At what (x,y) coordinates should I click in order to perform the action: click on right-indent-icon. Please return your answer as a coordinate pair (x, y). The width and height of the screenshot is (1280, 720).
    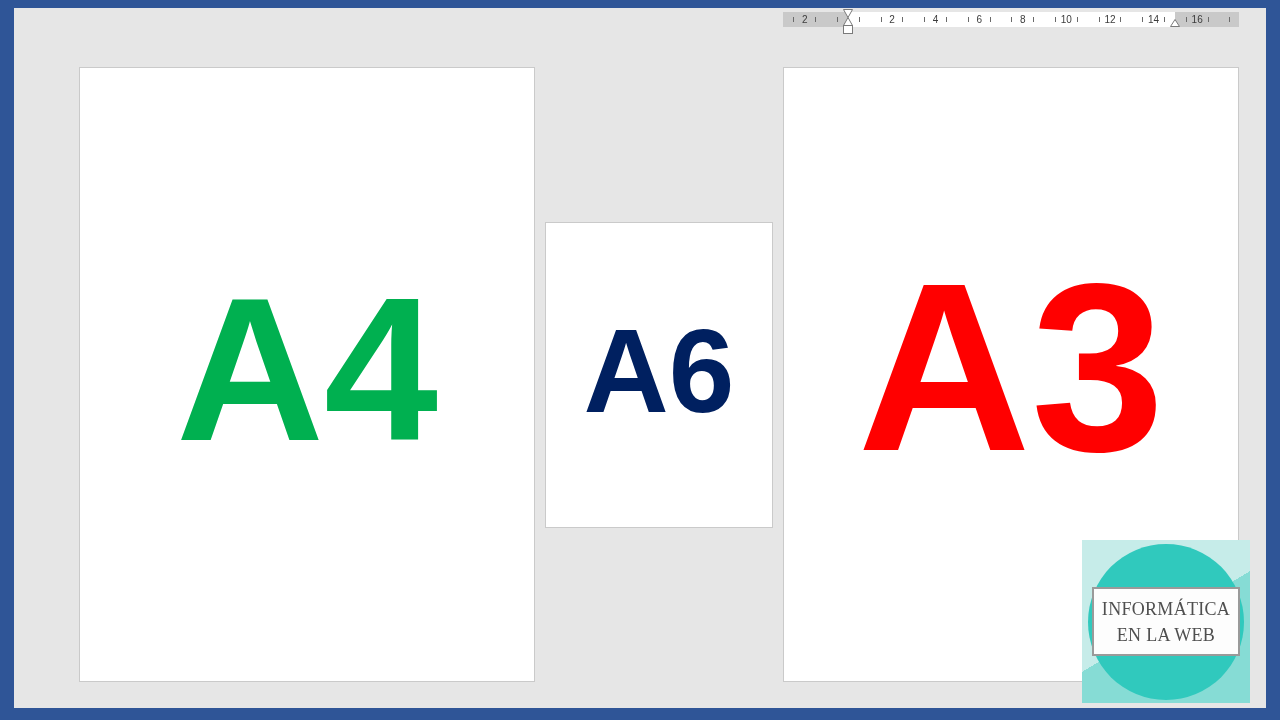
    Looking at the image, I should click on (1175, 23).